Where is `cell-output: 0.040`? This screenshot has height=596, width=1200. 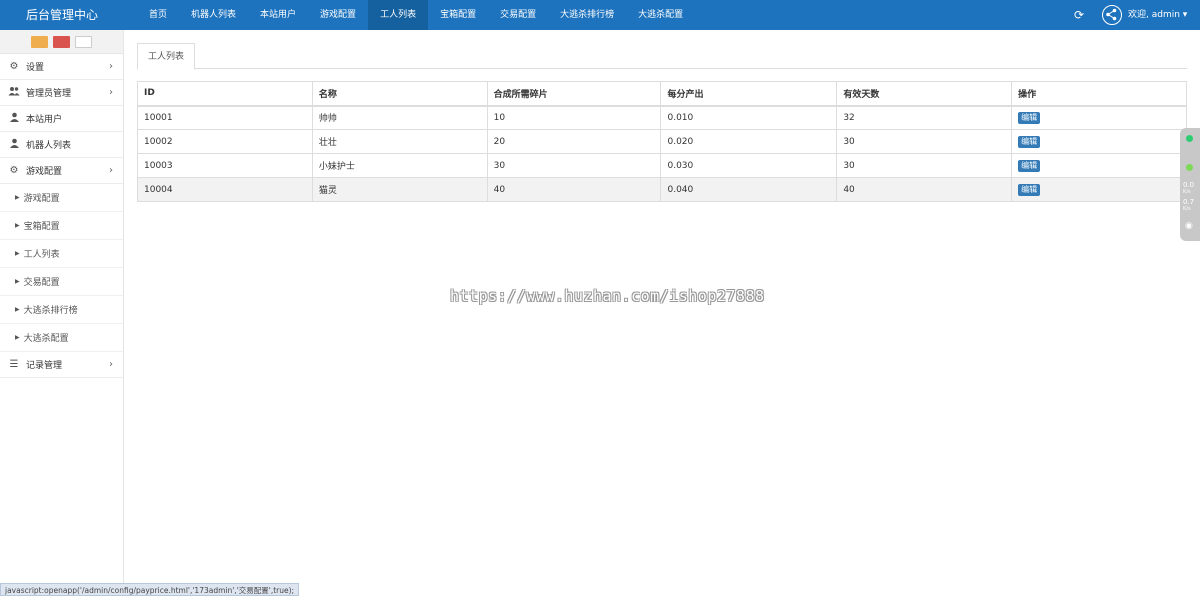 cell-output: 0.040 is located at coordinates (749, 189).